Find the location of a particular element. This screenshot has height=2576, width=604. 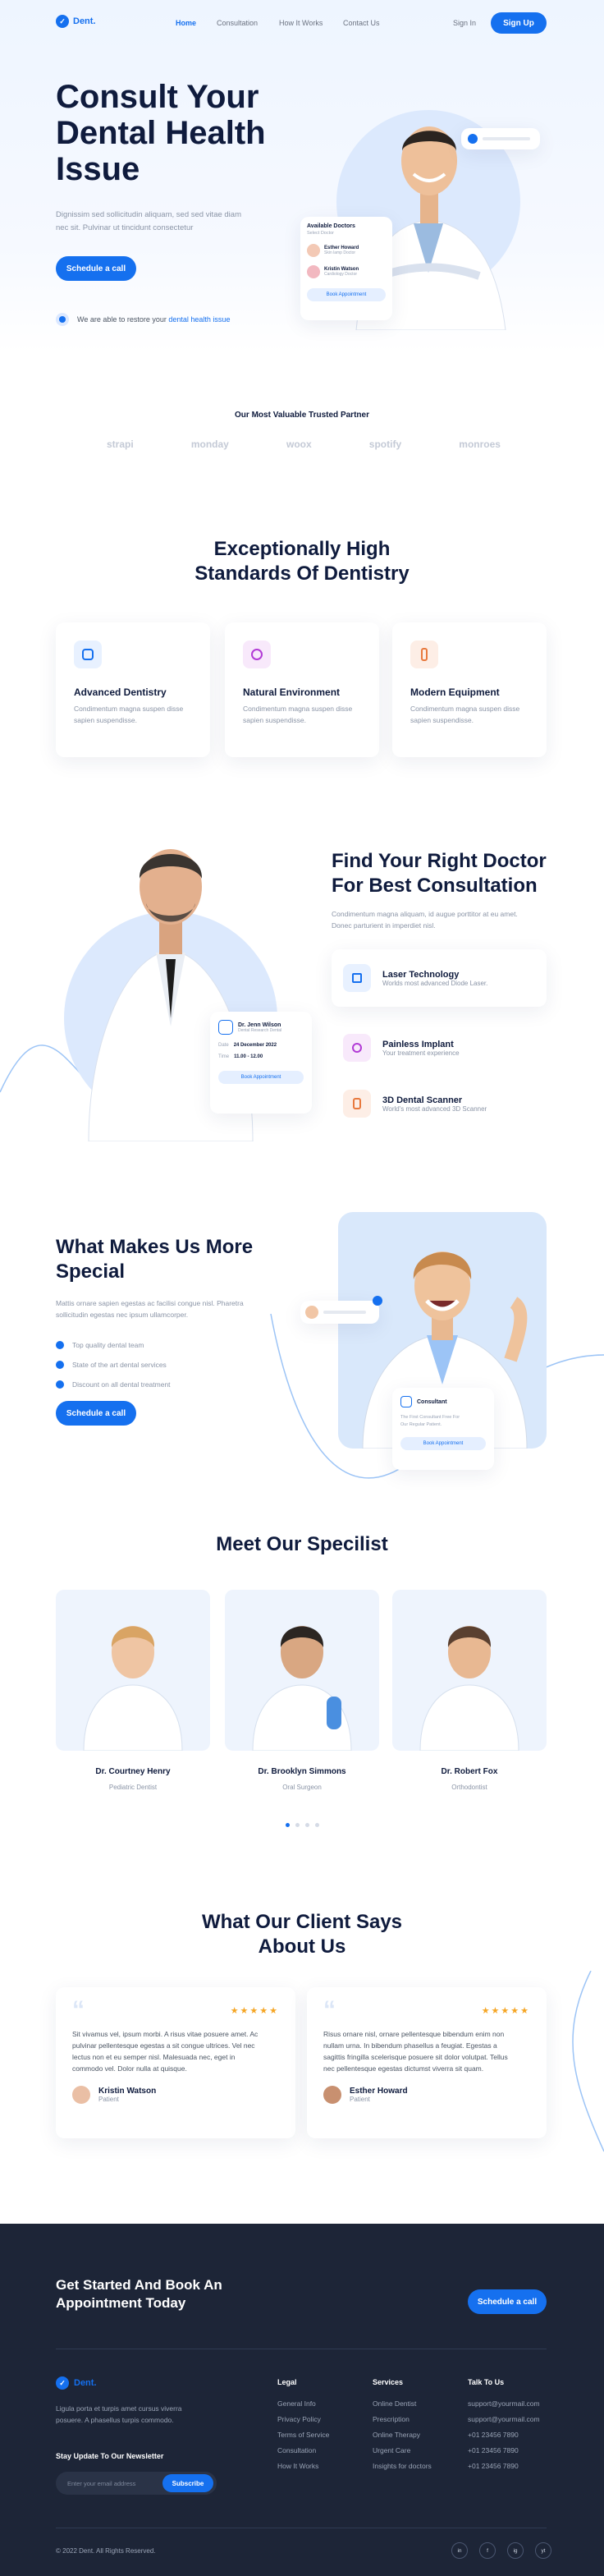

footer-link: Insights for doctors is located at coordinates (402, 2466).